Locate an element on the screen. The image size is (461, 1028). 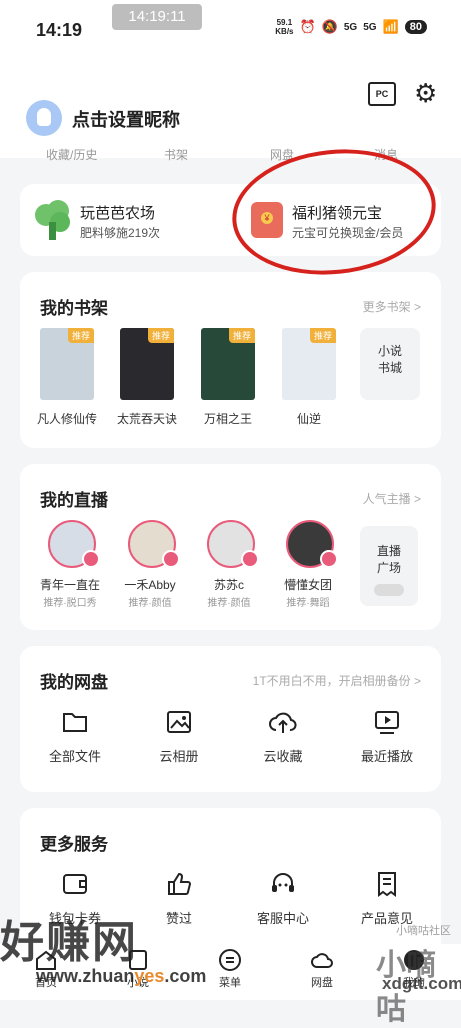
tree-icon is located at coordinates (52, 220).